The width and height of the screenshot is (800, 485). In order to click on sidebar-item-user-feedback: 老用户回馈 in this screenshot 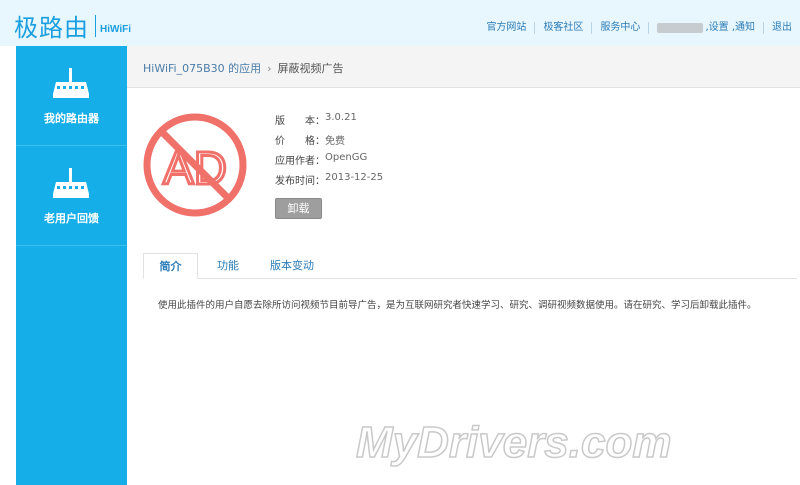, I will do `click(71, 196)`.